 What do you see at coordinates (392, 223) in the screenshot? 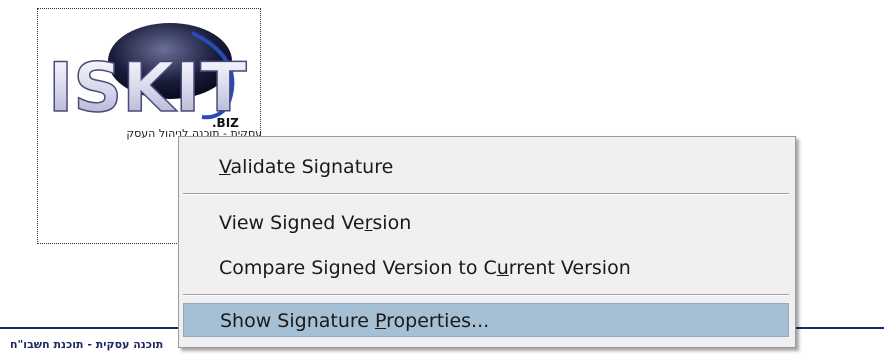
I see `menu-item-label-post: sion` at bounding box center [392, 223].